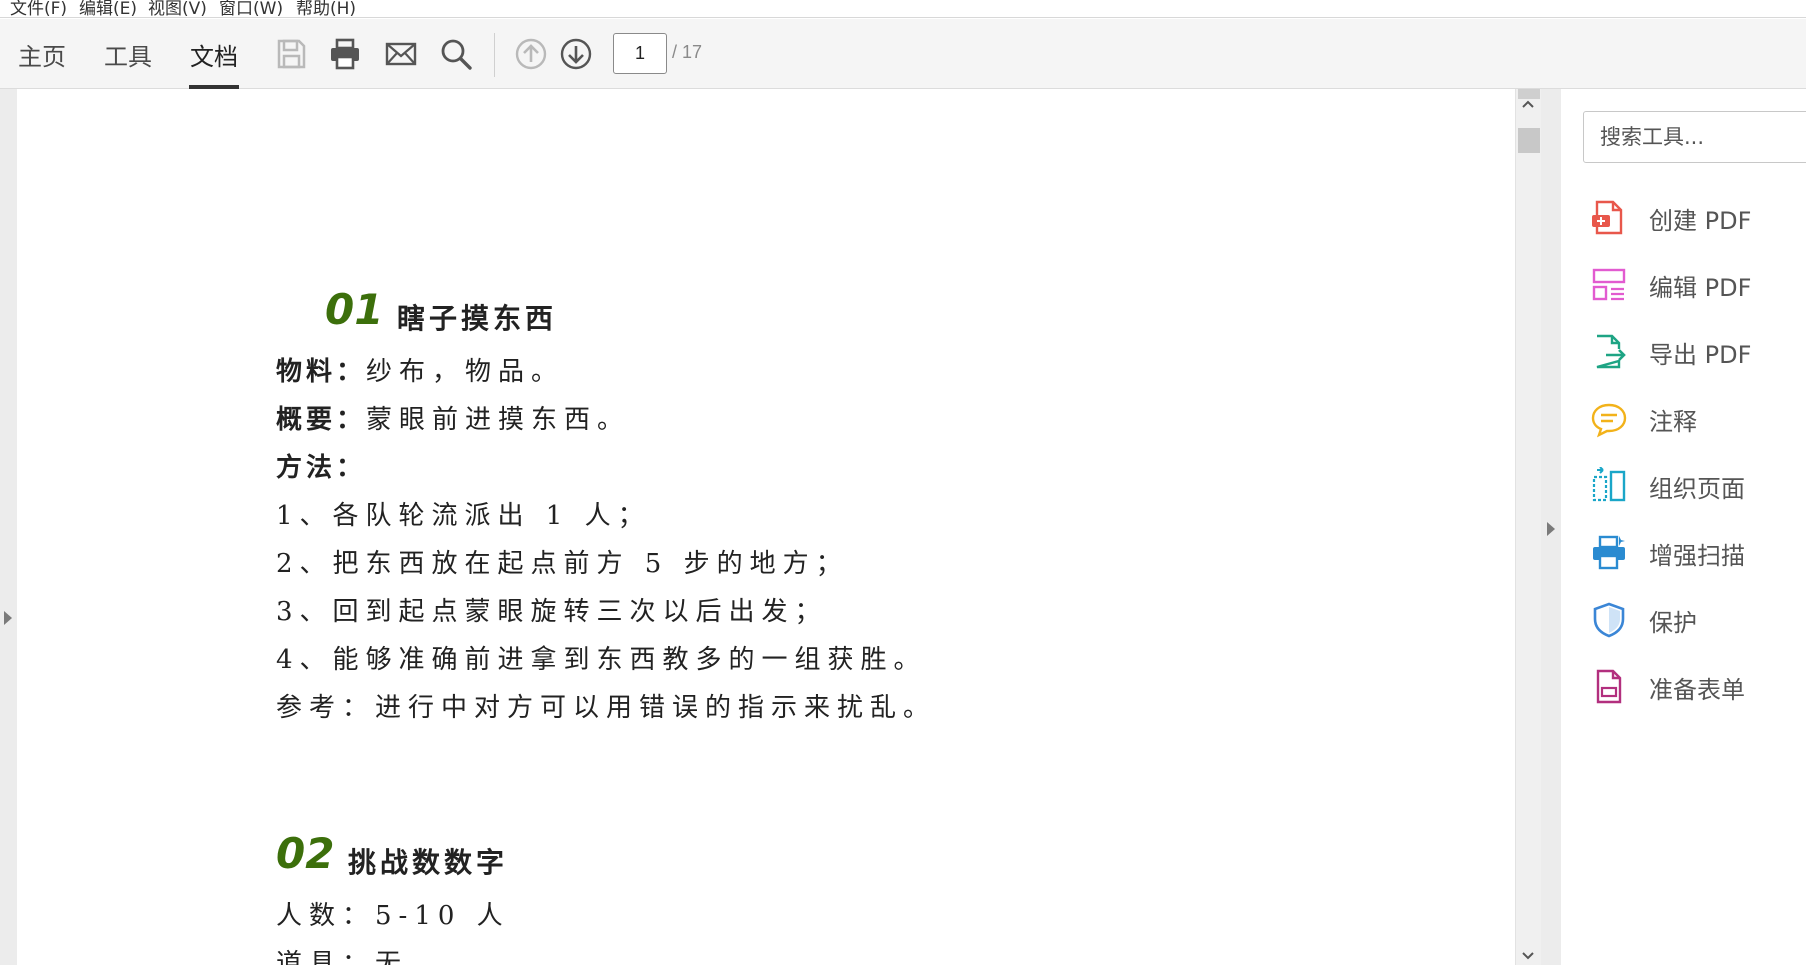 Image resolution: width=1806 pixels, height=965 pixels. What do you see at coordinates (428, 862) in the screenshot?
I see `section-2-title: 挑战数数字` at bounding box center [428, 862].